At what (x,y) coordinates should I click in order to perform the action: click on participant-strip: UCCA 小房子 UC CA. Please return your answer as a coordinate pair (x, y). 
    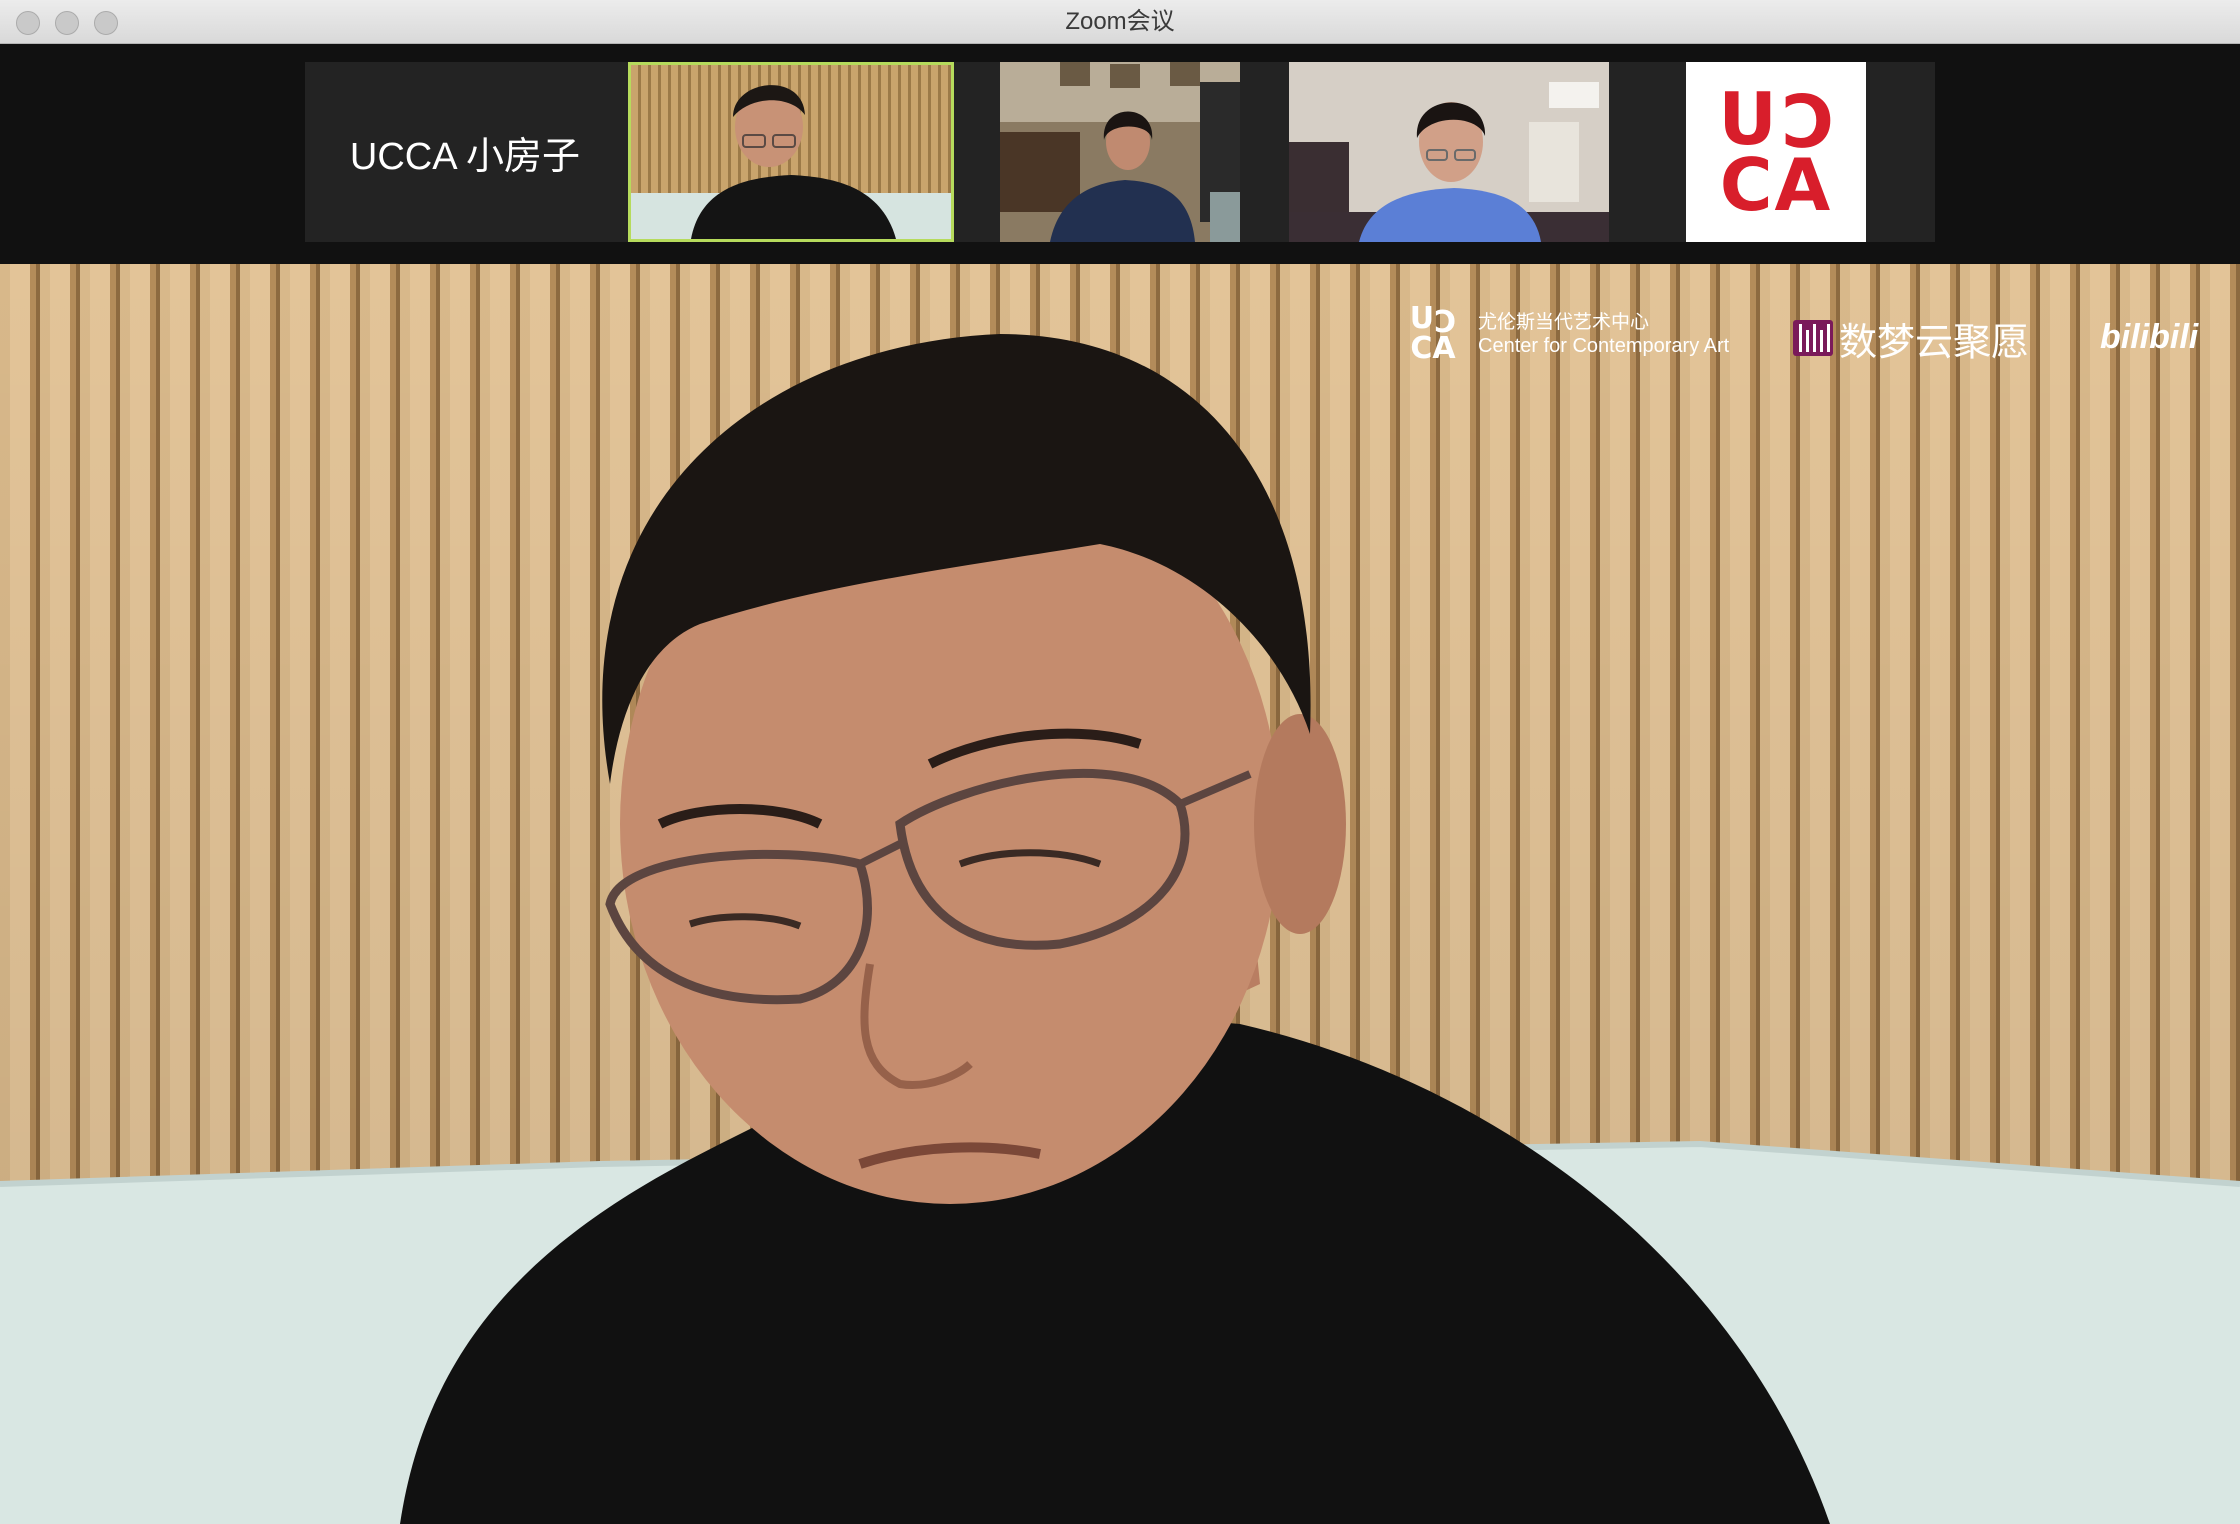
    Looking at the image, I should click on (1120, 154).